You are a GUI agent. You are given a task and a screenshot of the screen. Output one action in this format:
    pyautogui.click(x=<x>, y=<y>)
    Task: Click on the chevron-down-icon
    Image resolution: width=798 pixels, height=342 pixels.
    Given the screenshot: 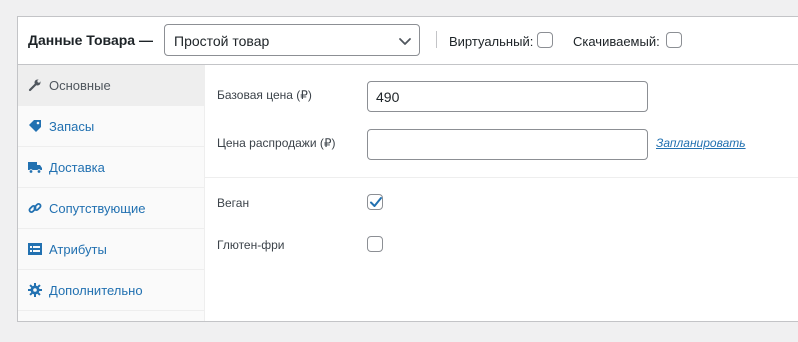 What is the action you would take?
    pyautogui.click(x=405, y=41)
    